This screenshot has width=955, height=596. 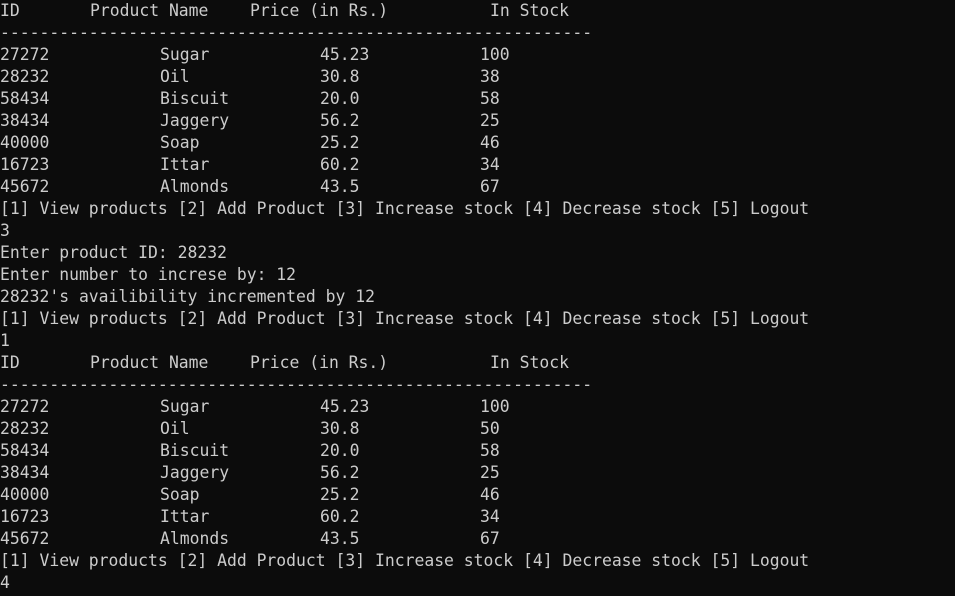 I want to click on prompt-increase-by: Enter number to increse by: 12, so click(x=148, y=274).